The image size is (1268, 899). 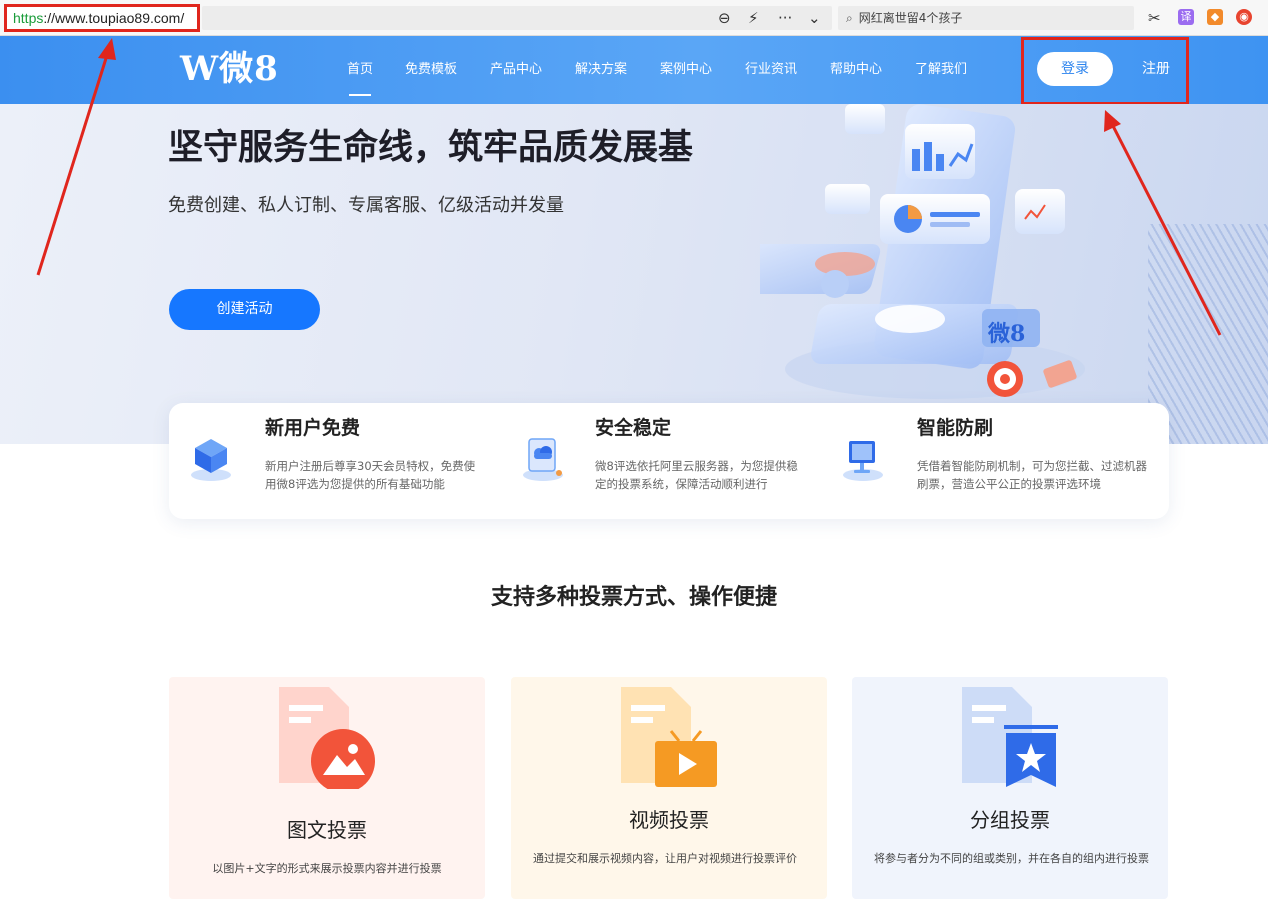 I want to click on vote-card-desc: 将参与者分为不同的组或类别，并在各自的组内进行投票, so click(x=1011, y=858).